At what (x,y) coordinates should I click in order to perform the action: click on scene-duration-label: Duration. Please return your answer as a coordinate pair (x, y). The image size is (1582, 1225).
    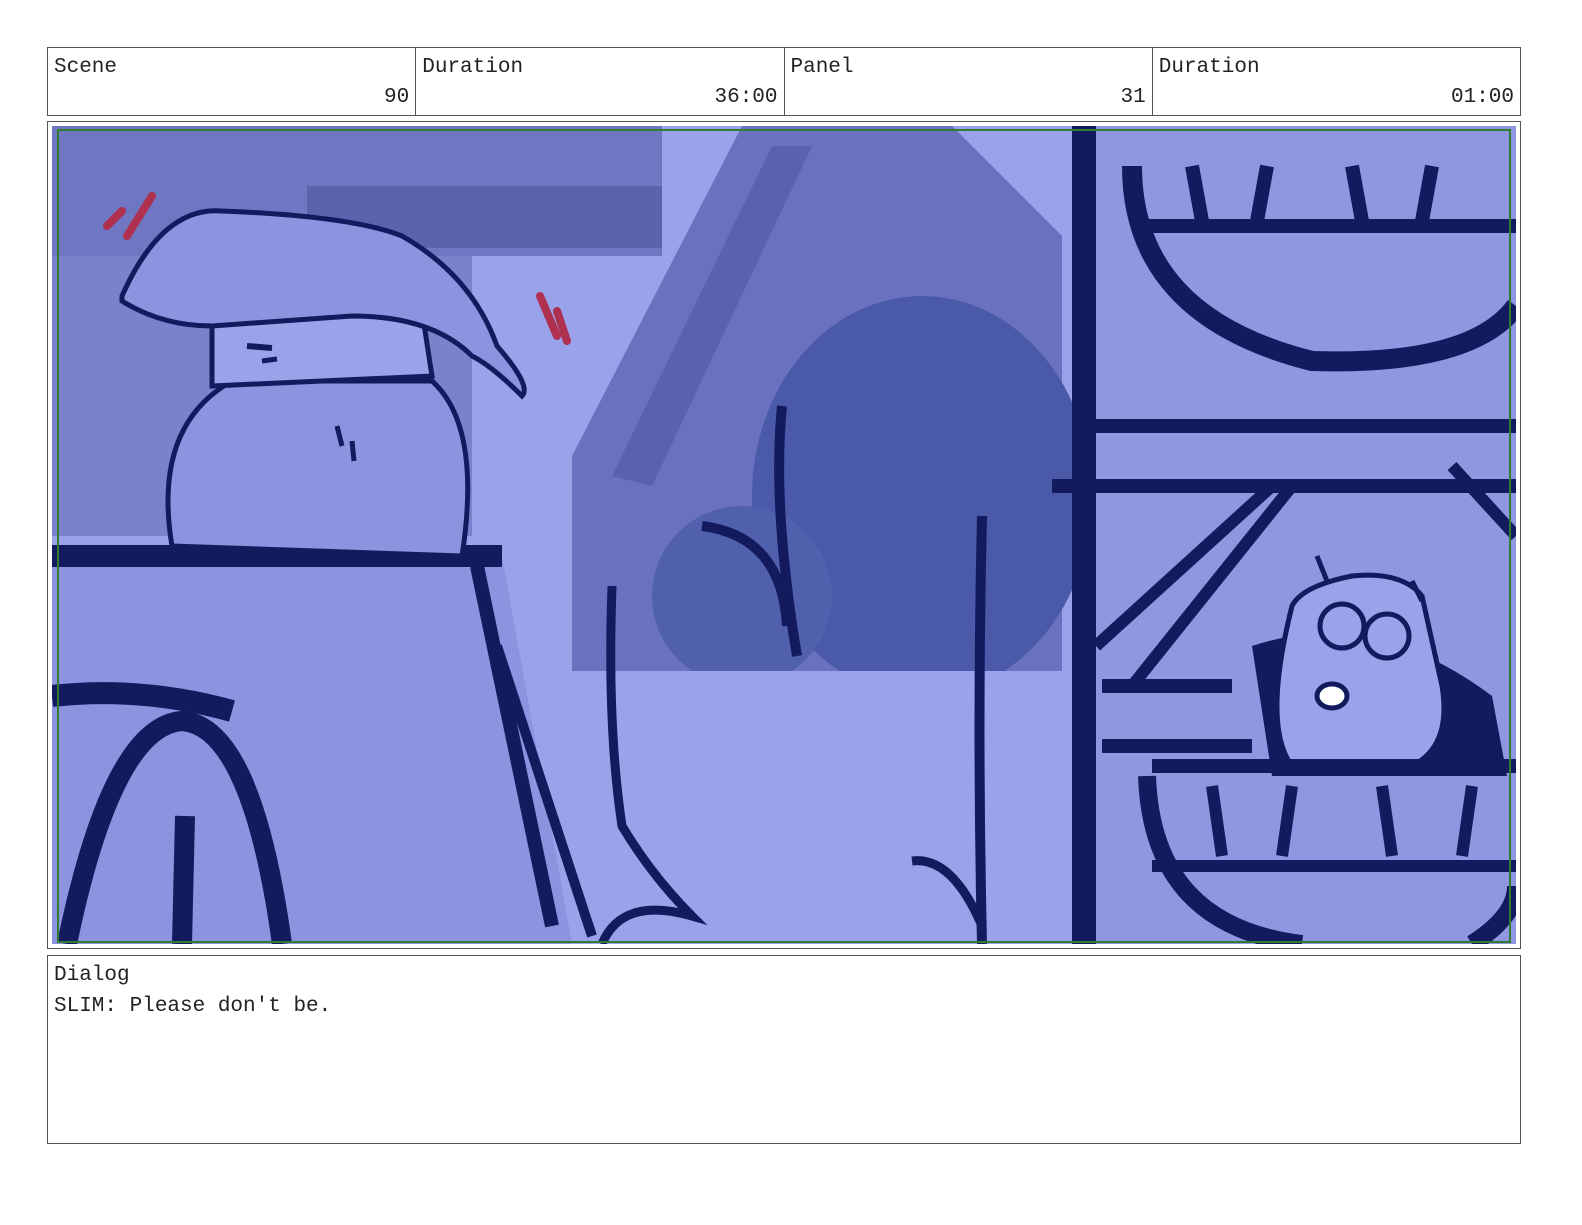
    Looking at the image, I should click on (473, 67).